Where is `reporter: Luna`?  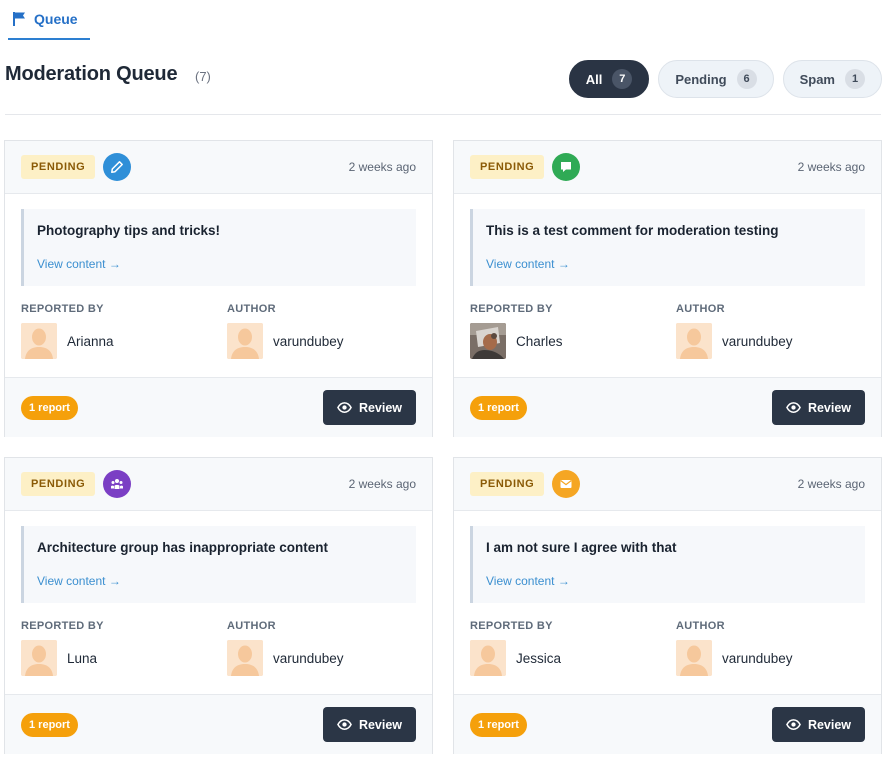 reporter: Luna is located at coordinates (59, 658).